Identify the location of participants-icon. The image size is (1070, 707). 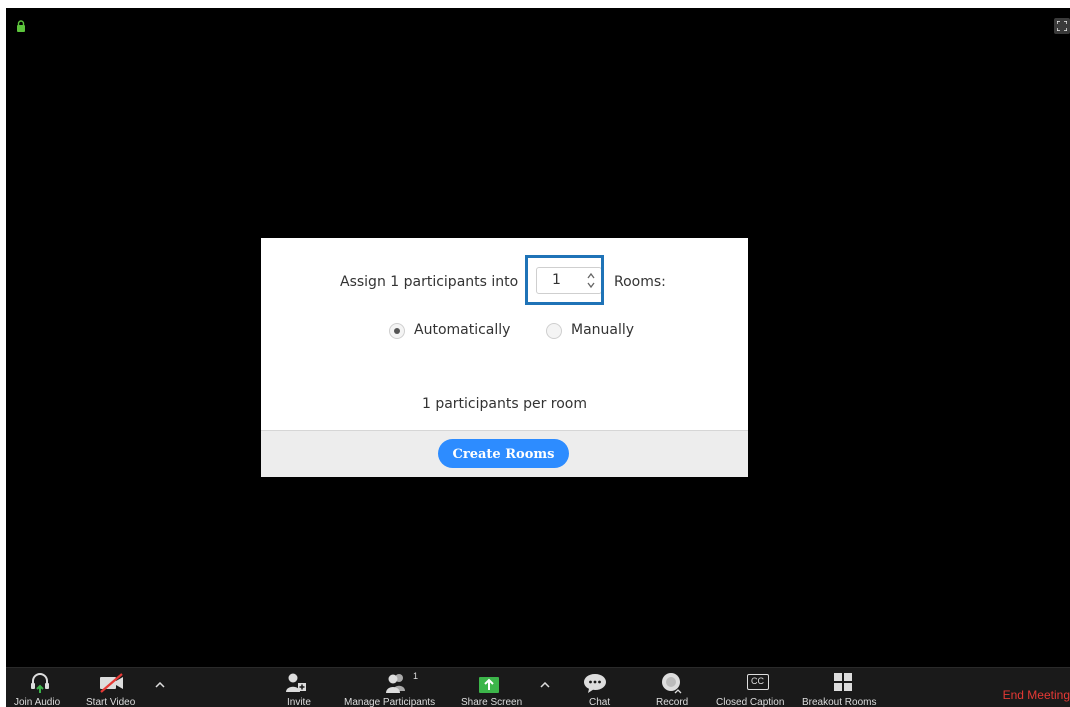
(395, 683).